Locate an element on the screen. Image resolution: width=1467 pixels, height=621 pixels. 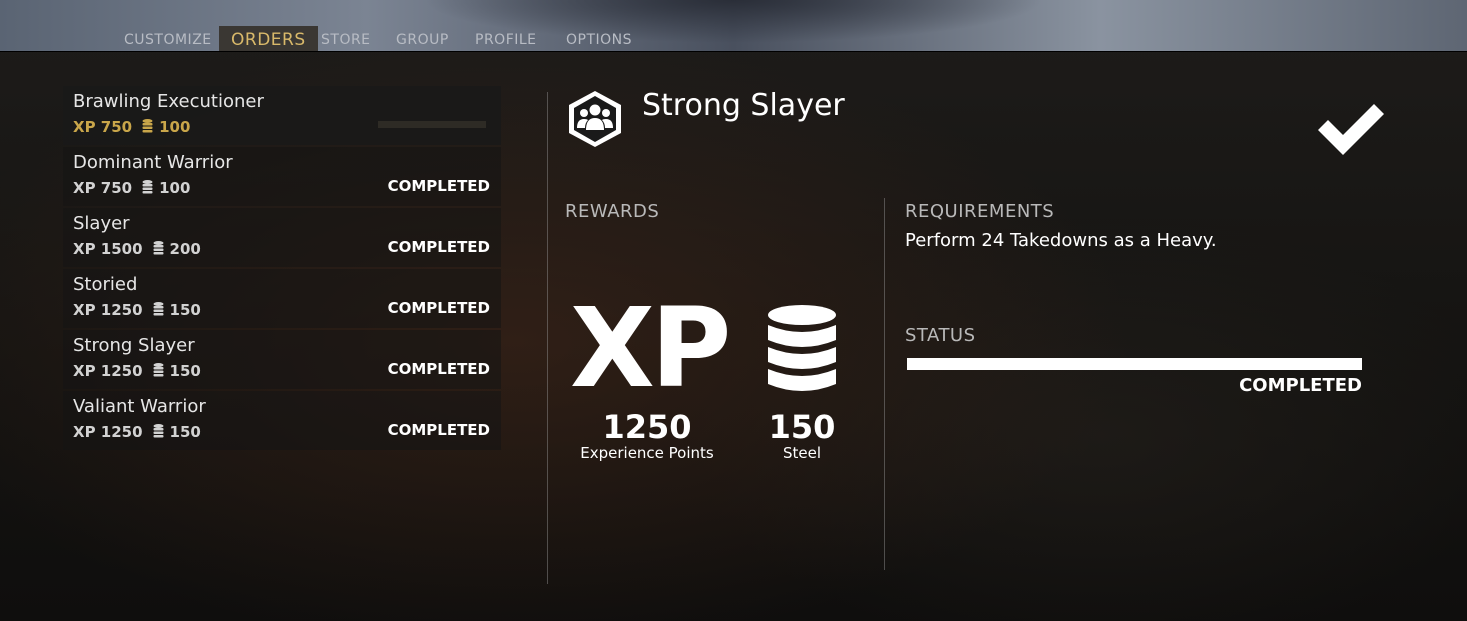
order-name: Dominant Warrior is located at coordinates (153, 162).